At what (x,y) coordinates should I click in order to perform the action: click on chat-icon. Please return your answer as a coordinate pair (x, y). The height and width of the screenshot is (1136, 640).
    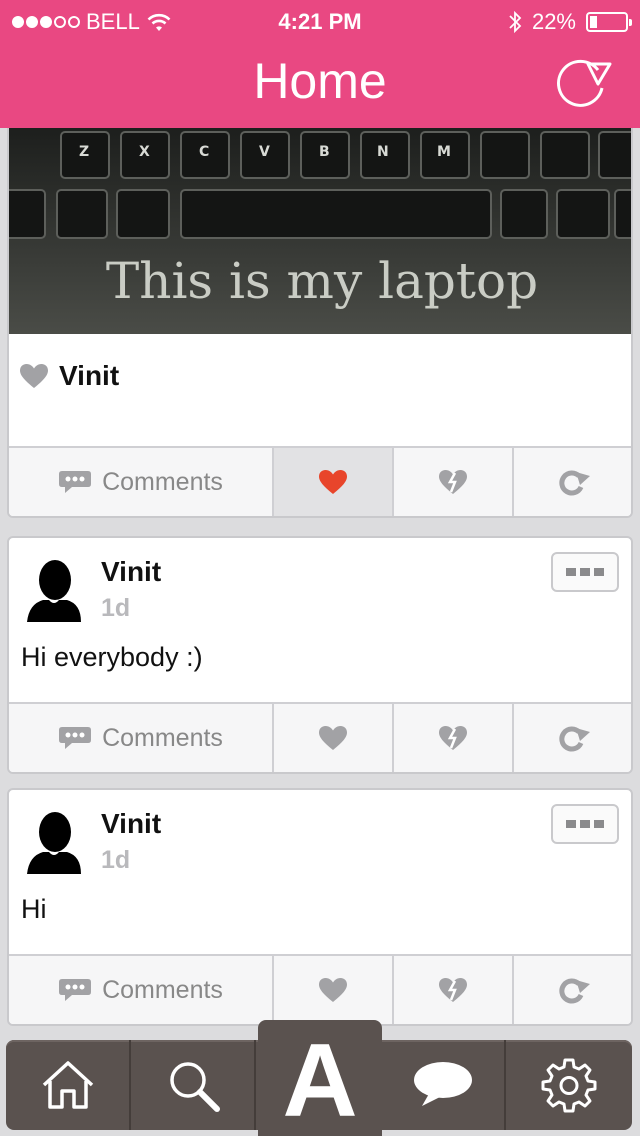
    Looking at the image, I should click on (442, 1084).